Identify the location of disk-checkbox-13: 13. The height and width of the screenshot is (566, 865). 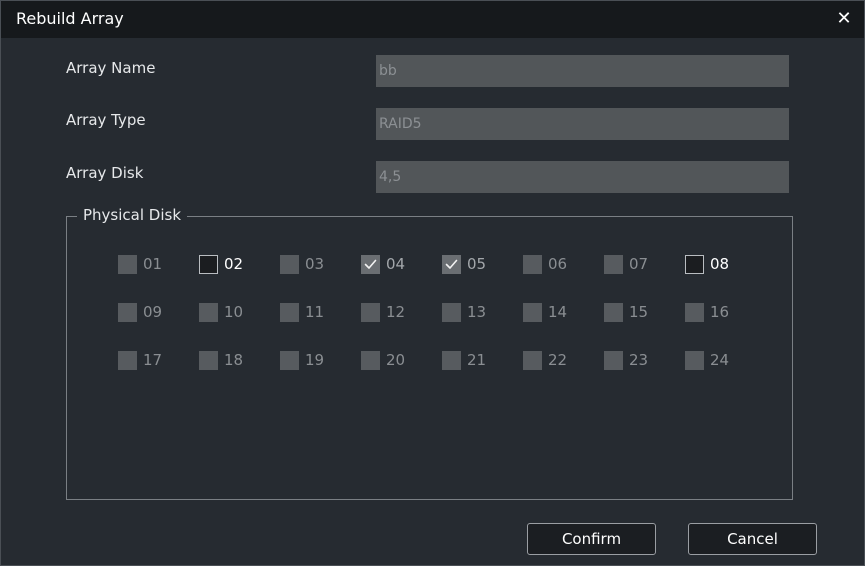
(482, 312).